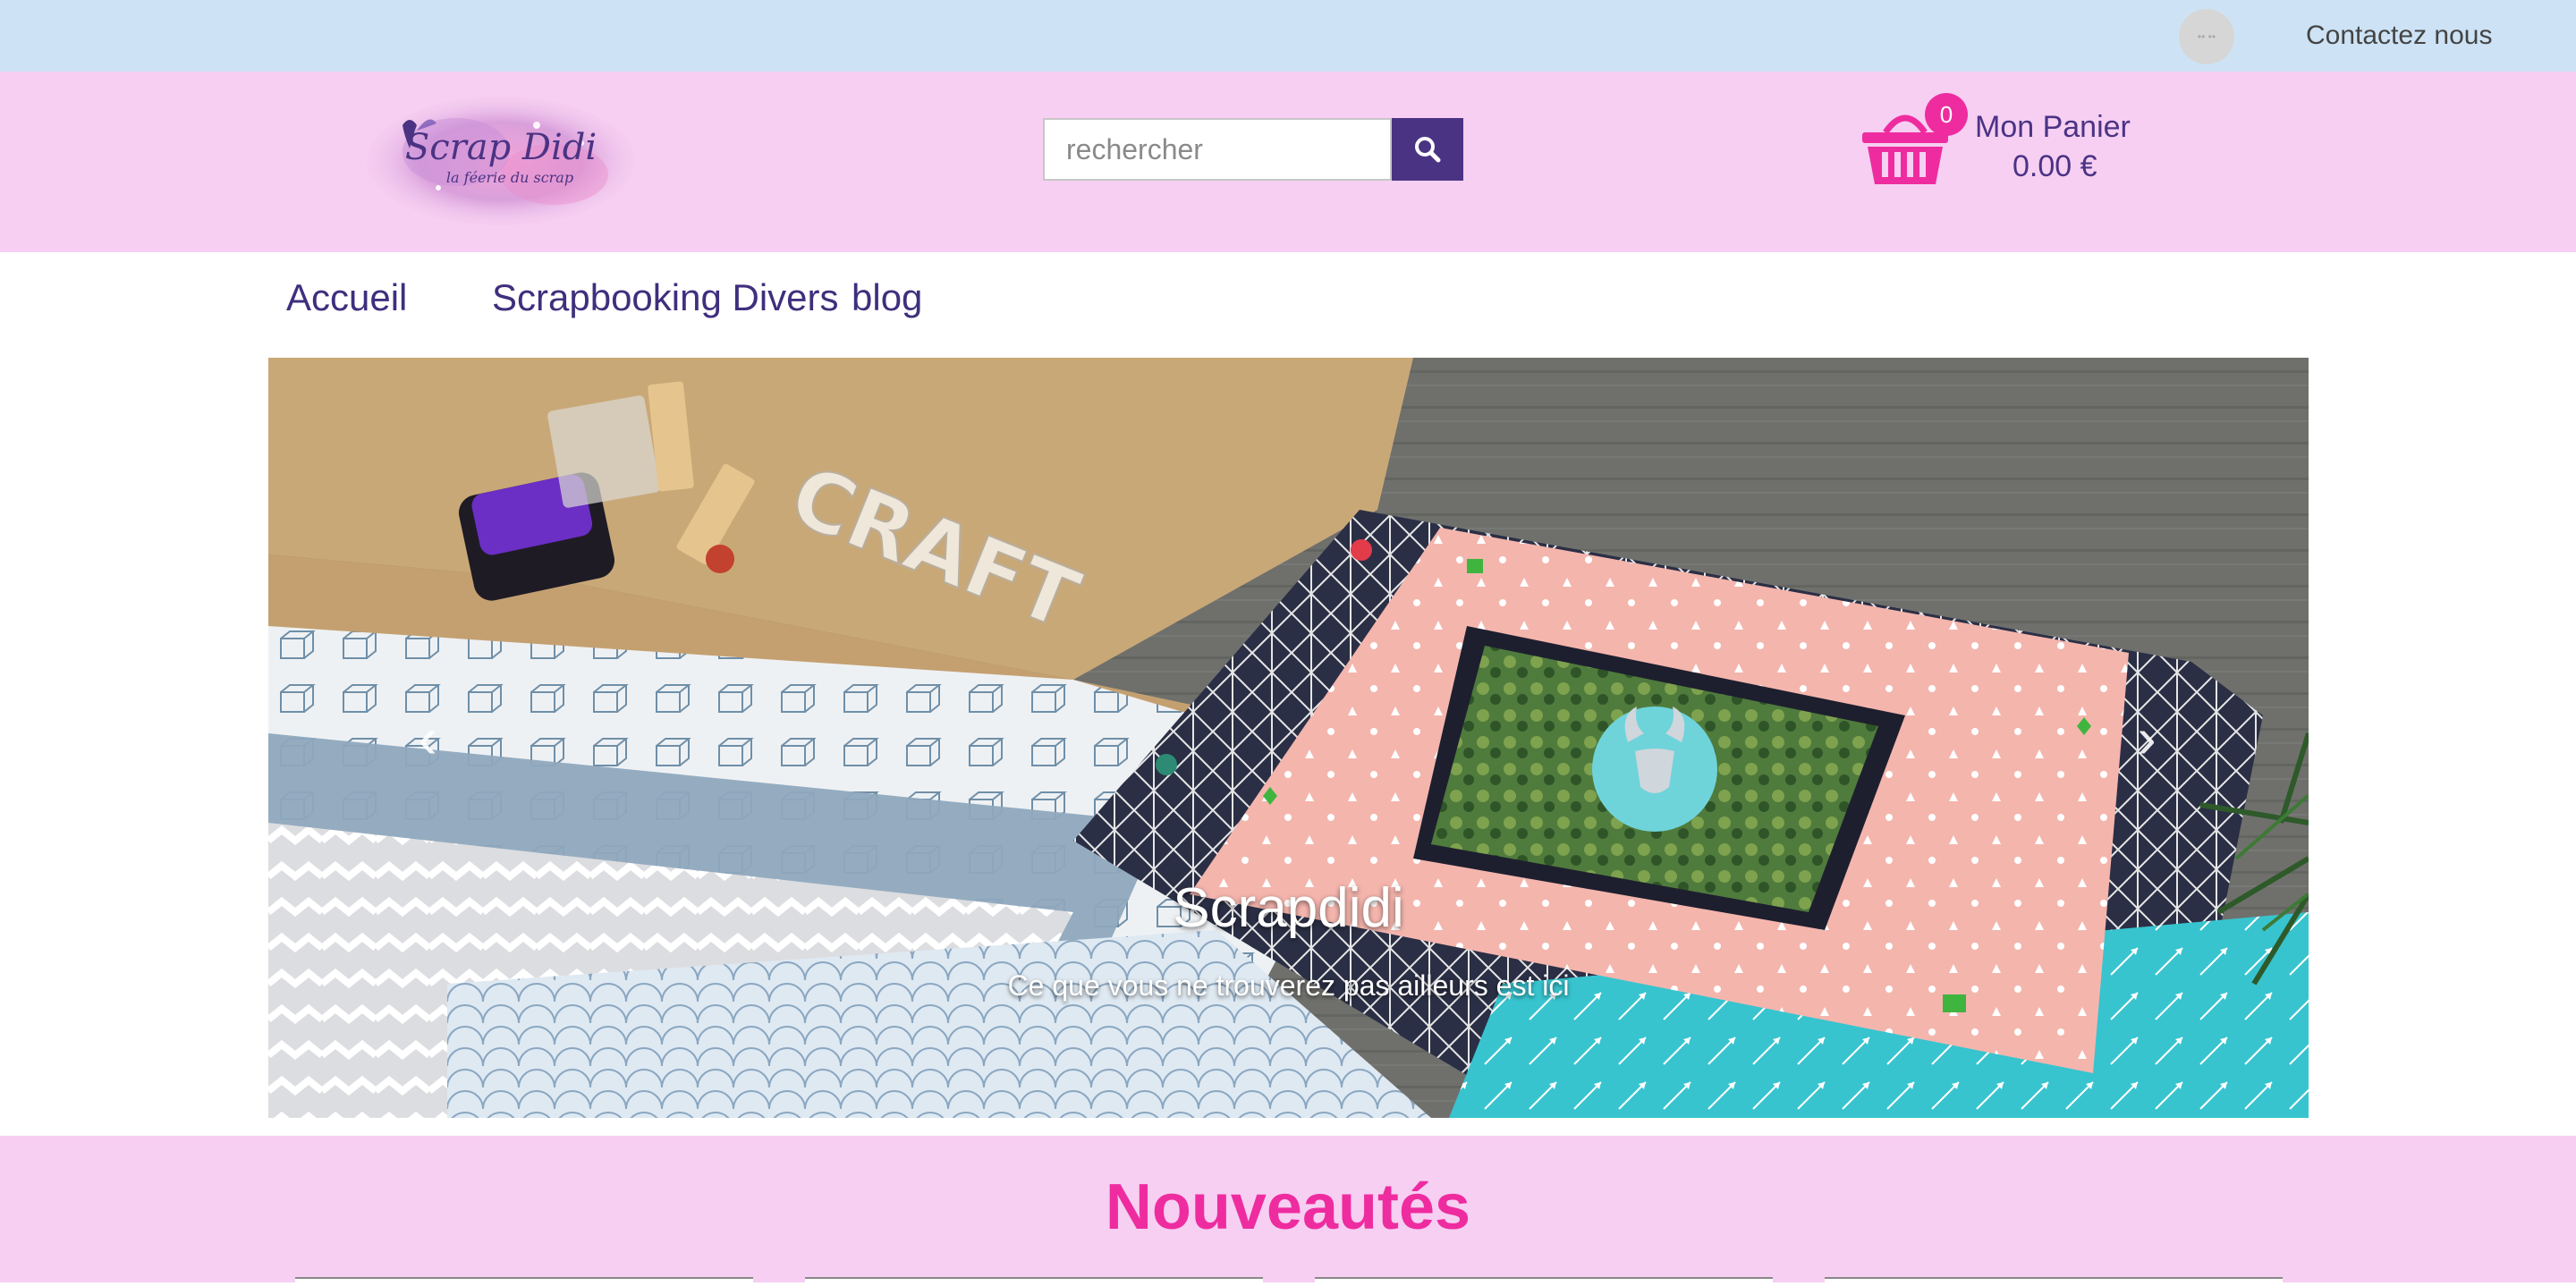  I want to click on new-products-section: Nouveautés, so click(1288, 1209).